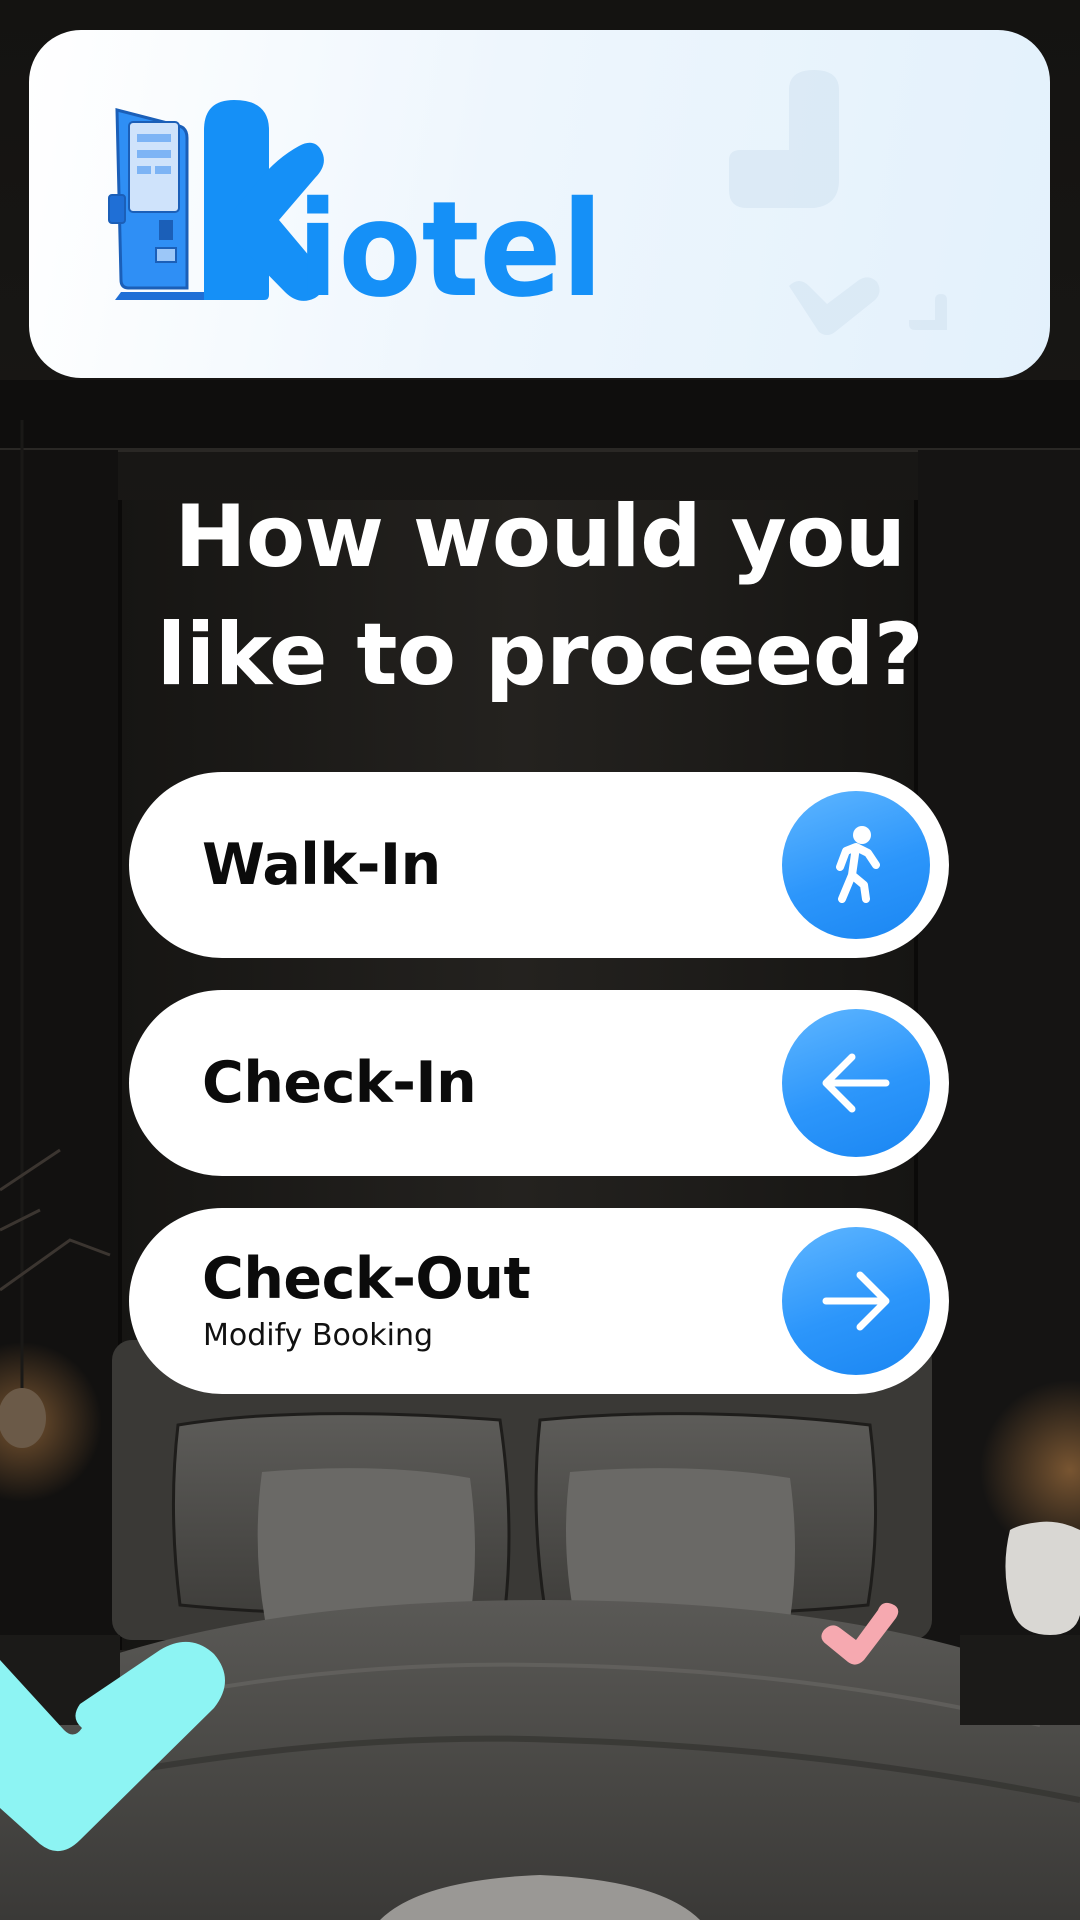 Image resolution: width=1080 pixels, height=1920 pixels. Describe the element at coordinates (318, 1335) in the screenshot. I see `modify-booking-label: Modify Booking` at that location.